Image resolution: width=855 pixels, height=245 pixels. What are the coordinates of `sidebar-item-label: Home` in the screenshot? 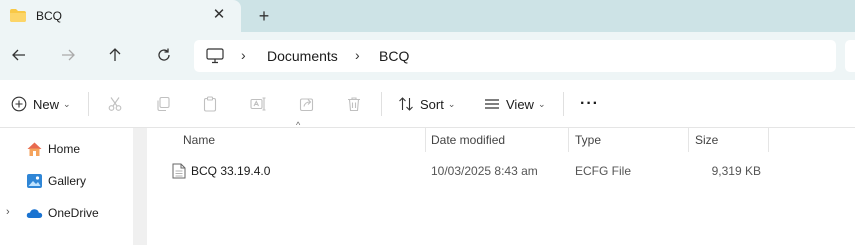 It's located at (64, 149).